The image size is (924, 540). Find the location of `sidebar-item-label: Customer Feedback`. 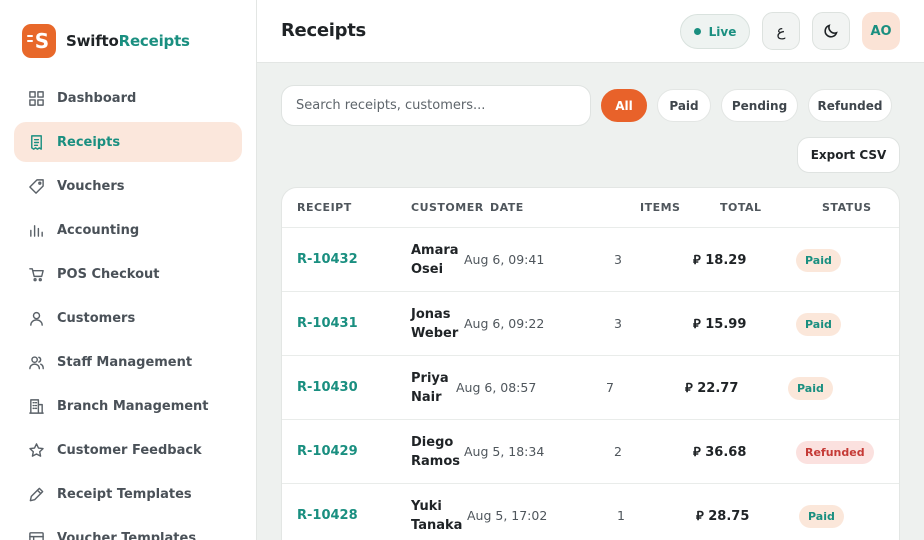

sidebar-item-label: Customer Feedback is located at coordinates (129, 450).